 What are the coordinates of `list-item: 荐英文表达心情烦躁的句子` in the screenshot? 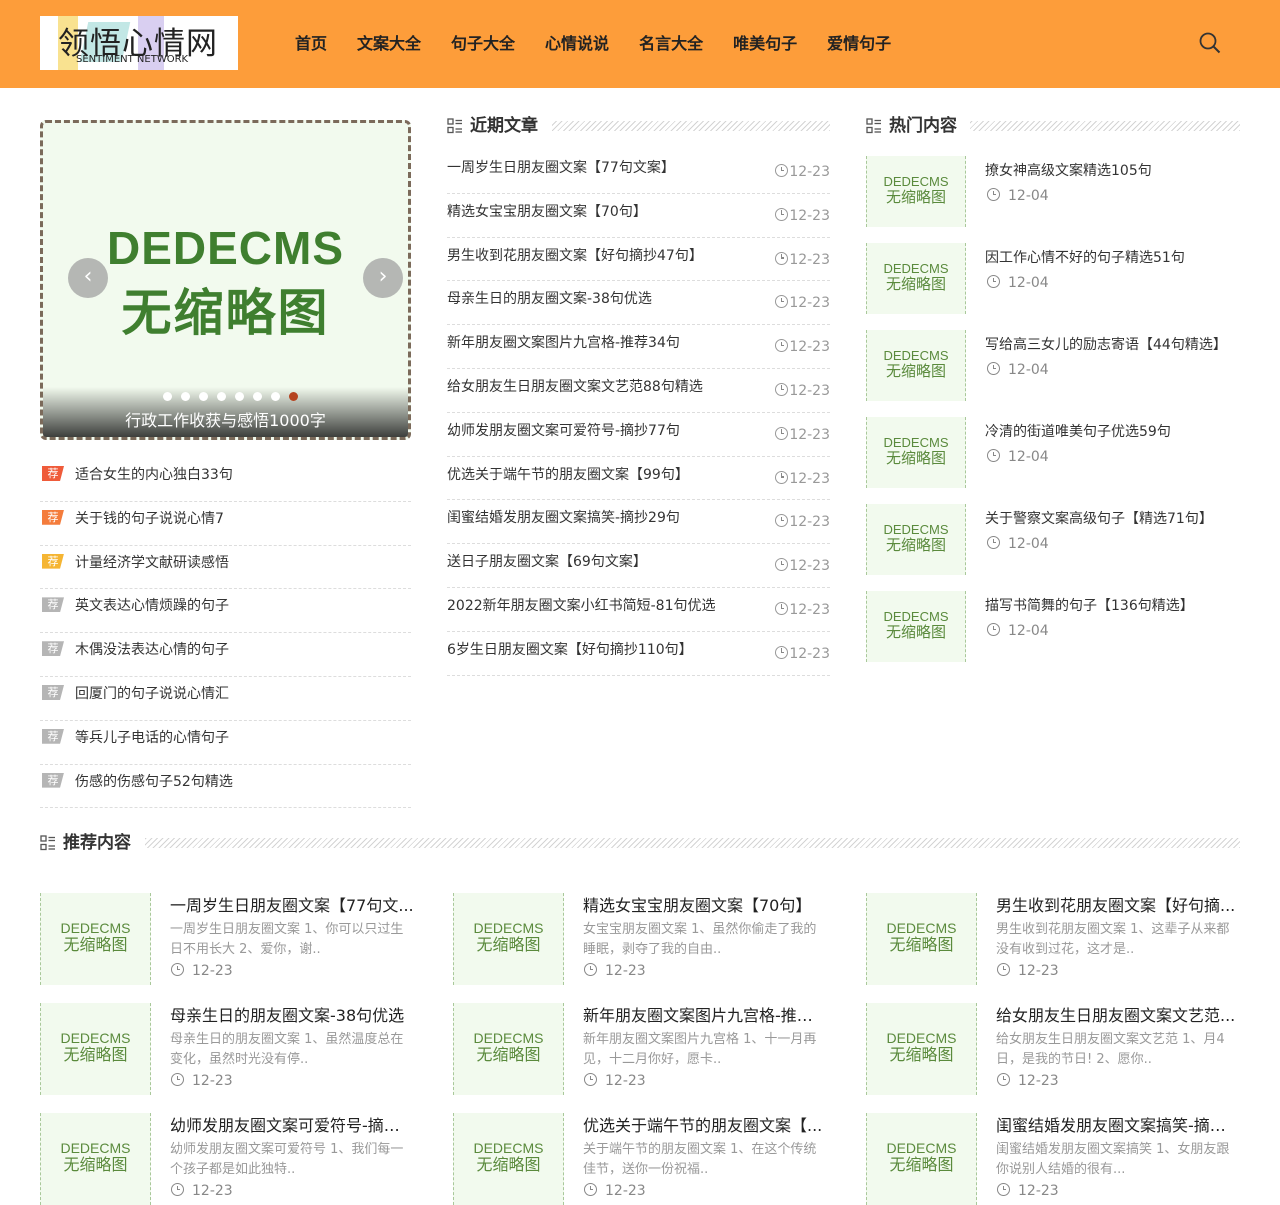 It's located at (225, 611).